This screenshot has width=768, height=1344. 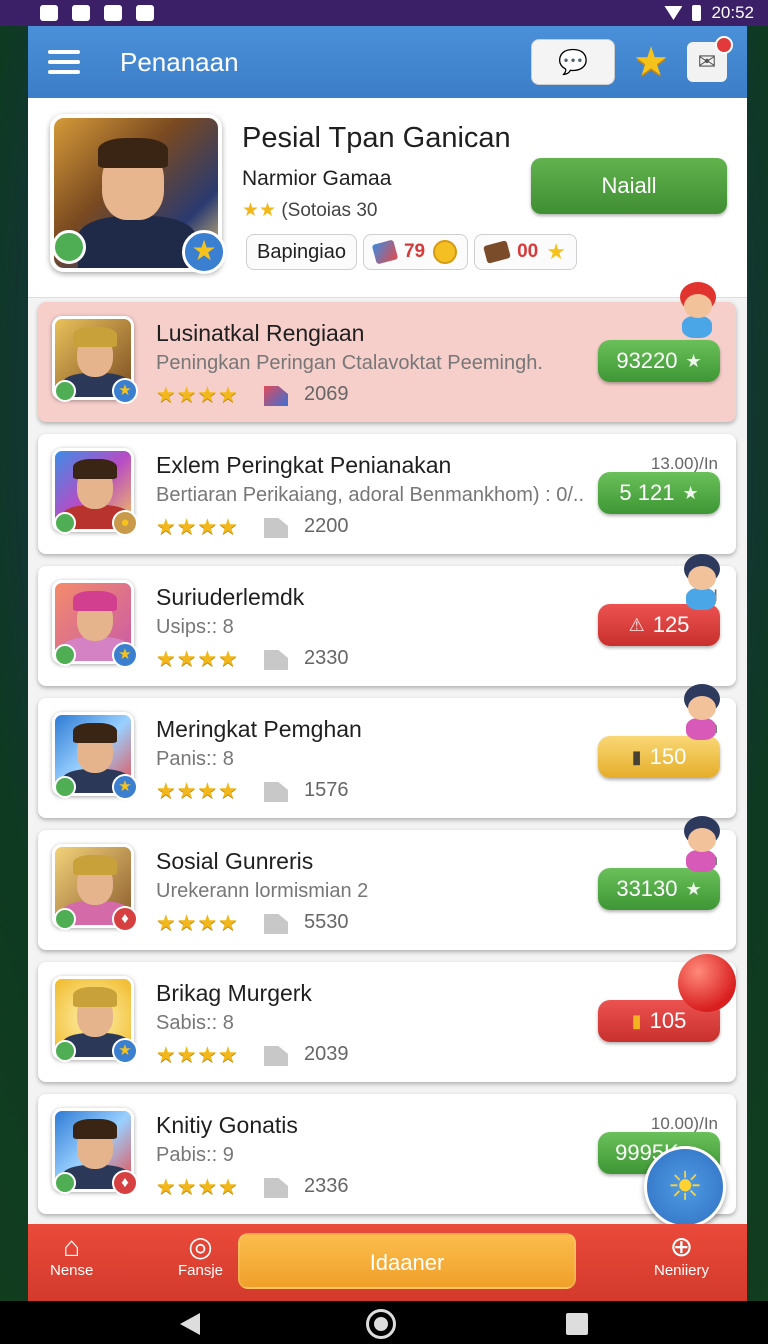 I want to click on chat-bubble-icon: 💬, so click(x=573, y=62).